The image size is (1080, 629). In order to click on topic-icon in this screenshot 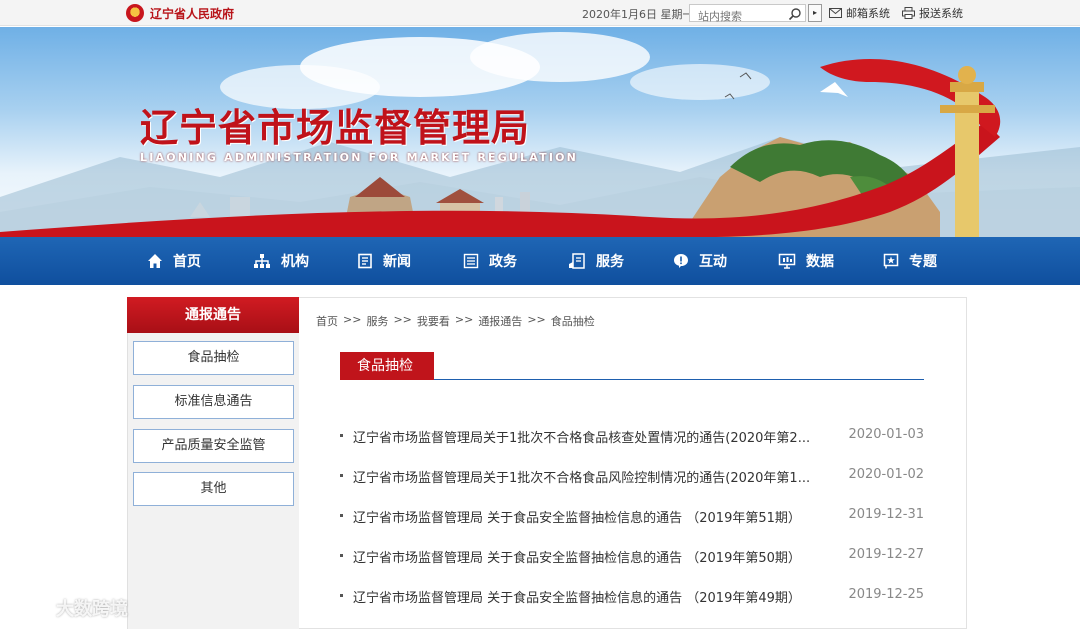, I will do `click(891, 261)`.